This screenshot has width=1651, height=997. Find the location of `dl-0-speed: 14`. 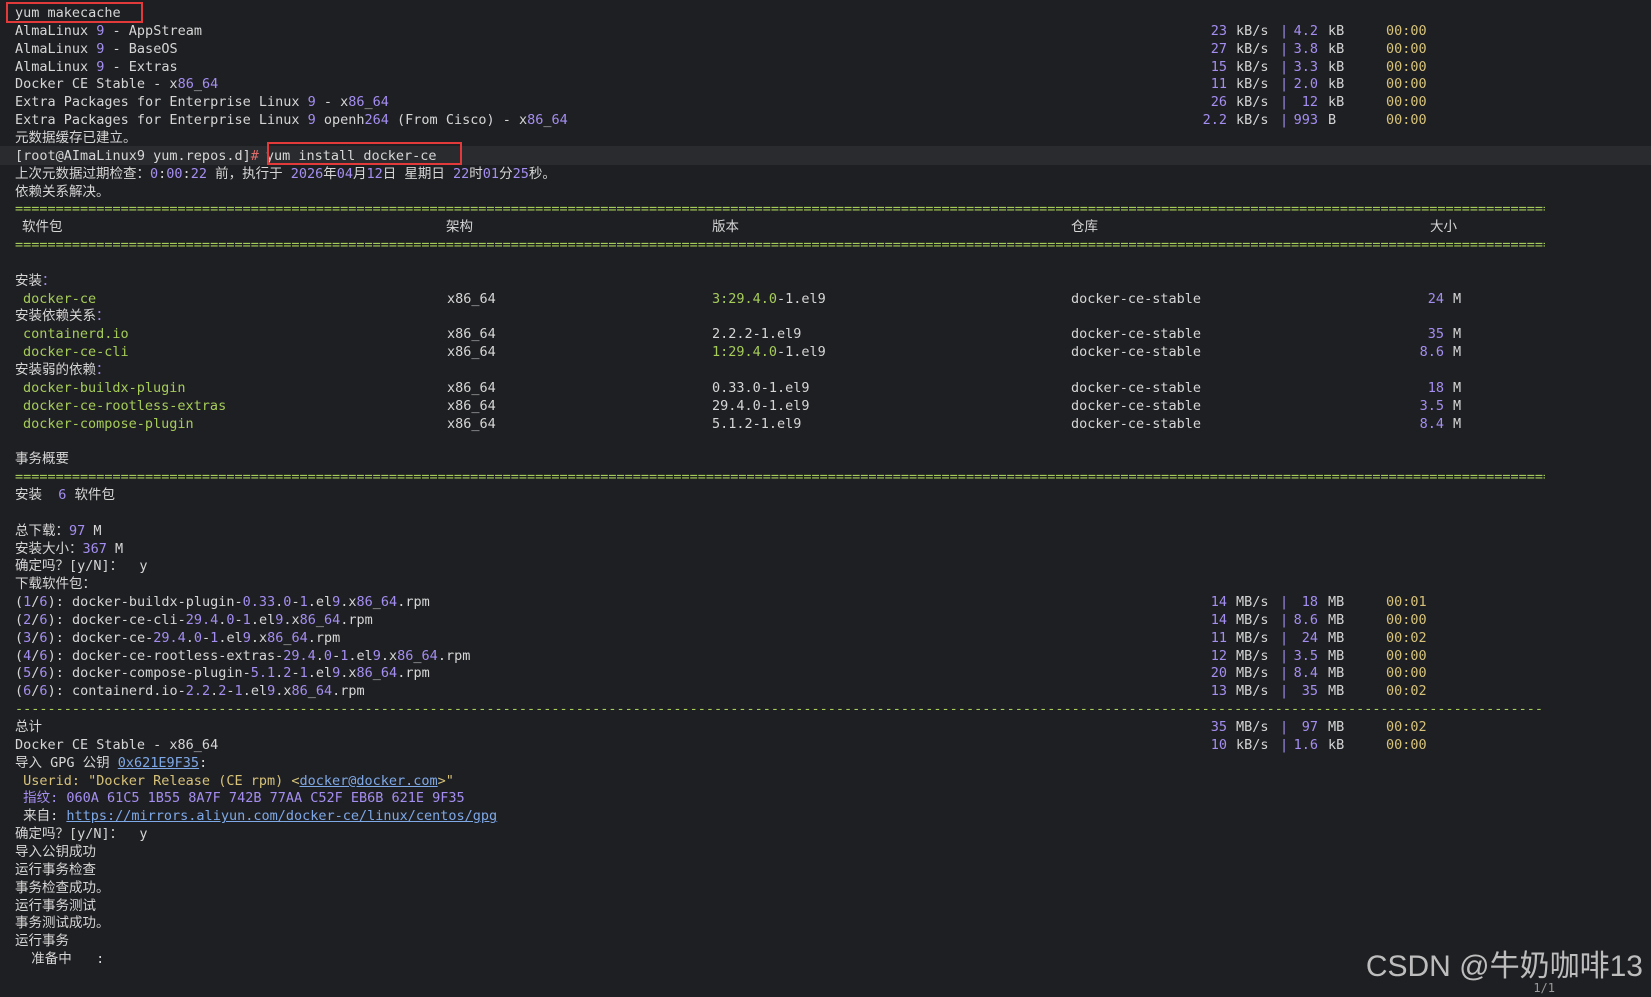

dl-0-speed: 14 is located at coordinates (1218, 602).